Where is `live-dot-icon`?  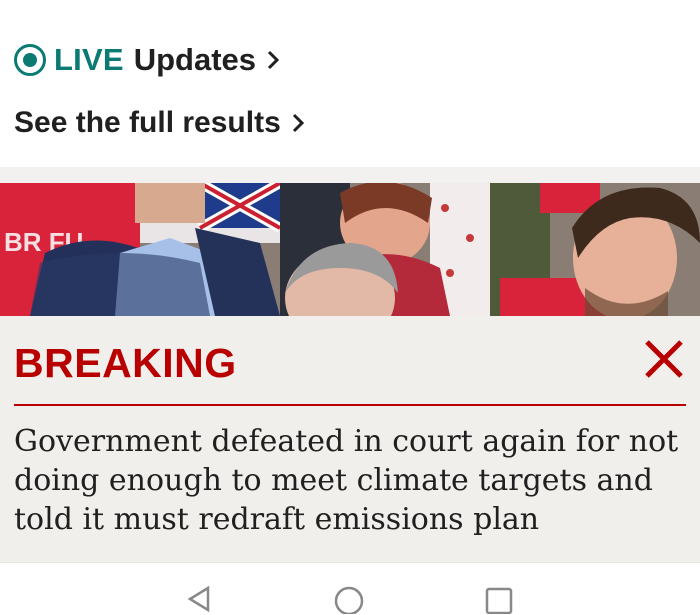
live-dot-icon is located at coordinates (30, 60).